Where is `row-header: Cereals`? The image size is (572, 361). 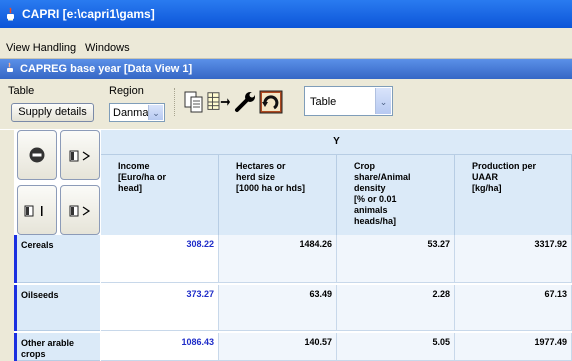 row-header: Cereals is located at coordinates (57, 259).